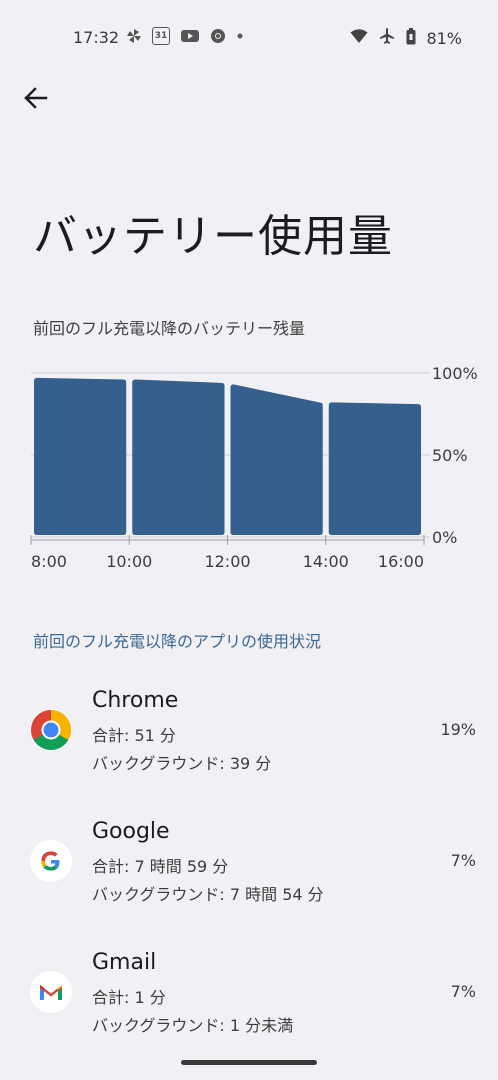 The height and width of the screenshot is (1080, 498). Describe the element at coordinates (124, 962) in the screenshot. I see `app-name: Gmail` at that location.